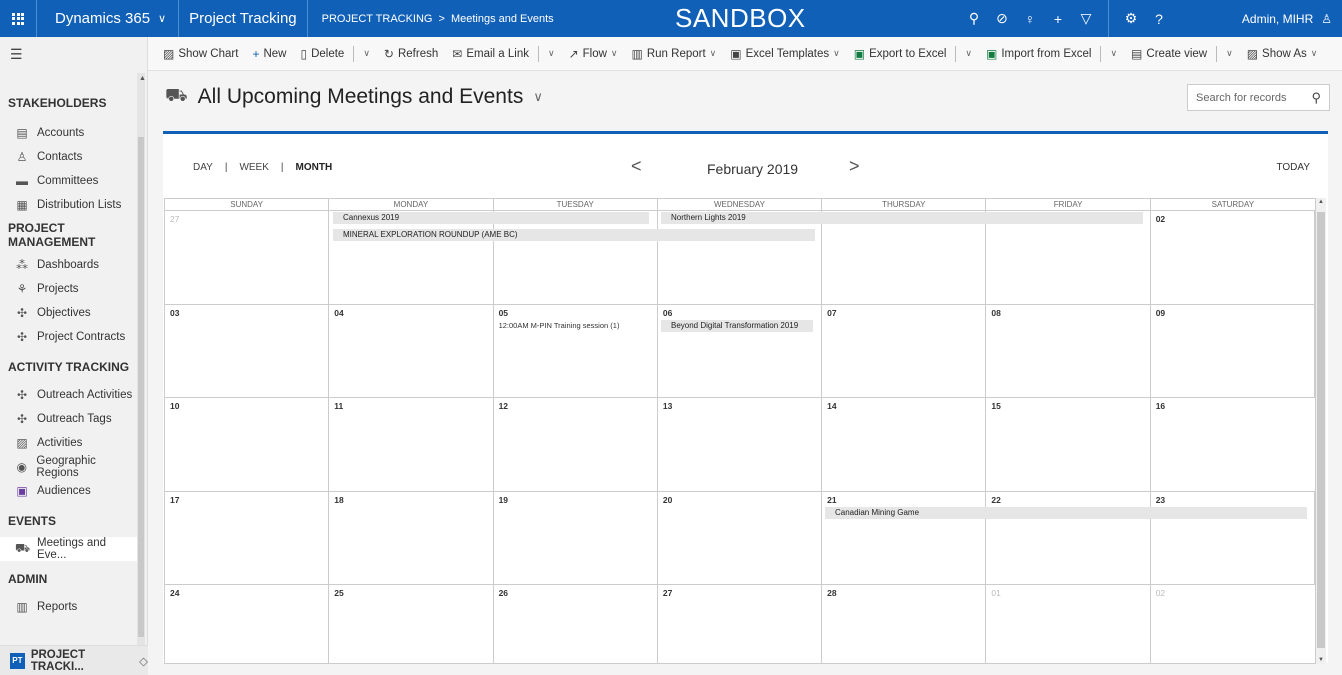 Image resolution: width=1342 pixels, height=675 pixels. Describe the element at coordinates (1169, 54) in the screenshot. I see `create-view-button: ▤ Create view` at that location.